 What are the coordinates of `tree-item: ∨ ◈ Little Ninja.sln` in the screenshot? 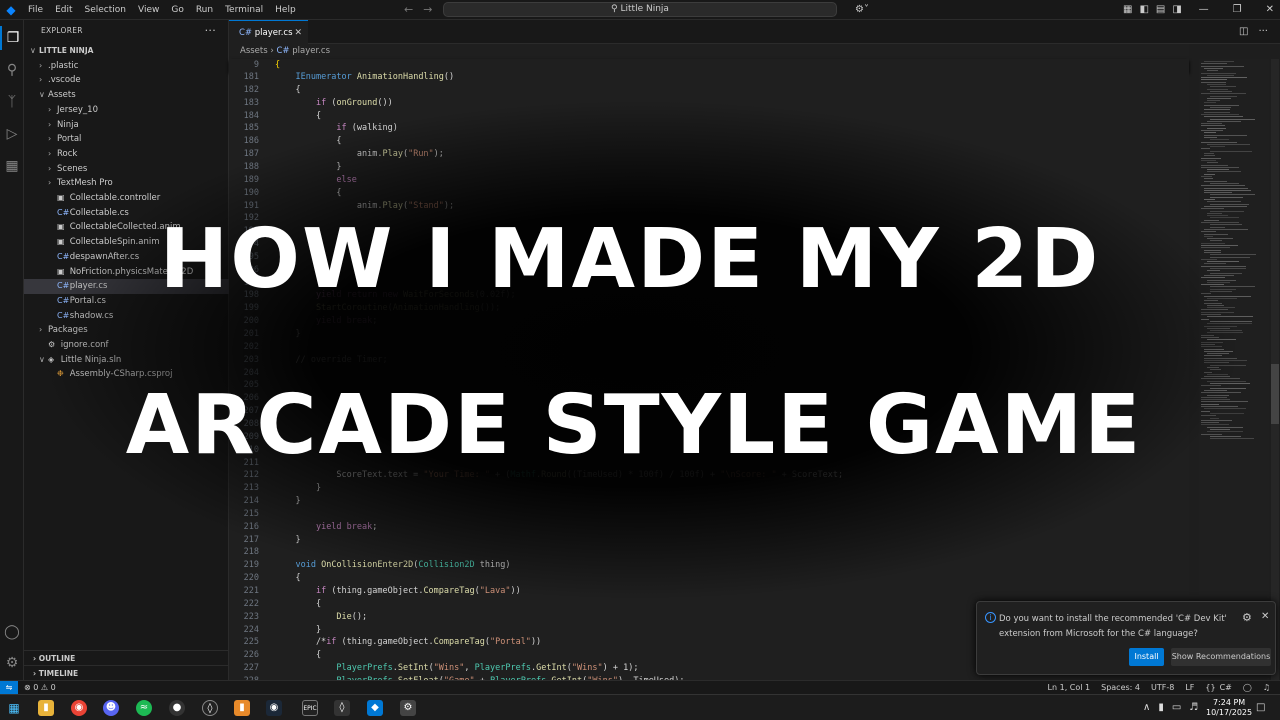 It's located at (126, 360).